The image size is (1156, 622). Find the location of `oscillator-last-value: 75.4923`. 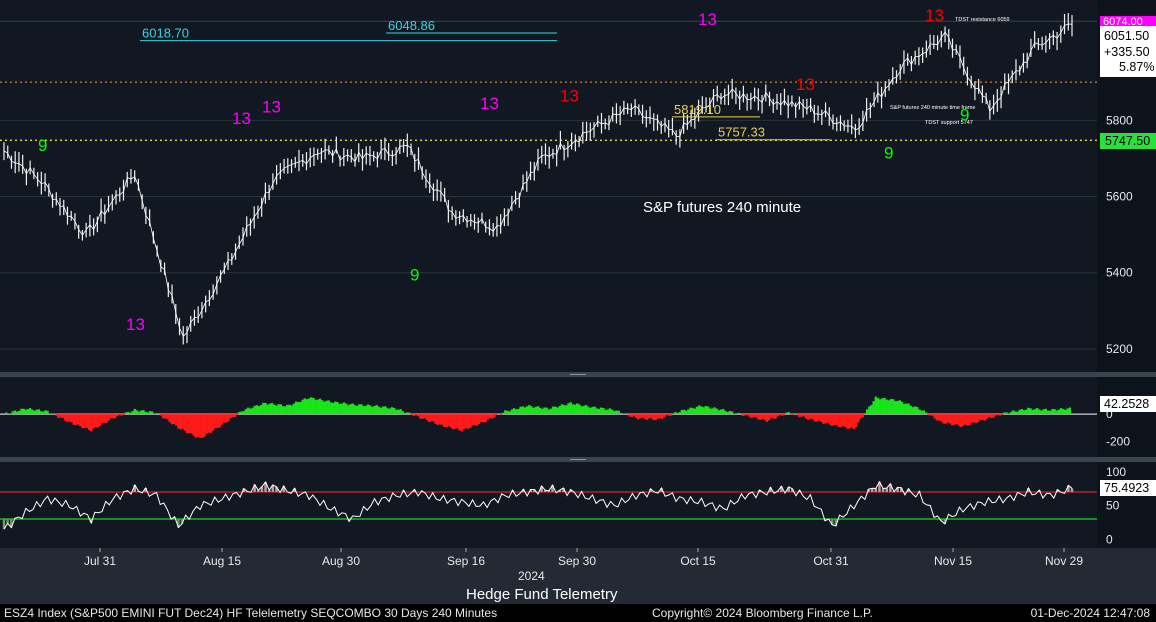

oscillator-last-value: 75.4923 is located at coordinates (1126, 488).